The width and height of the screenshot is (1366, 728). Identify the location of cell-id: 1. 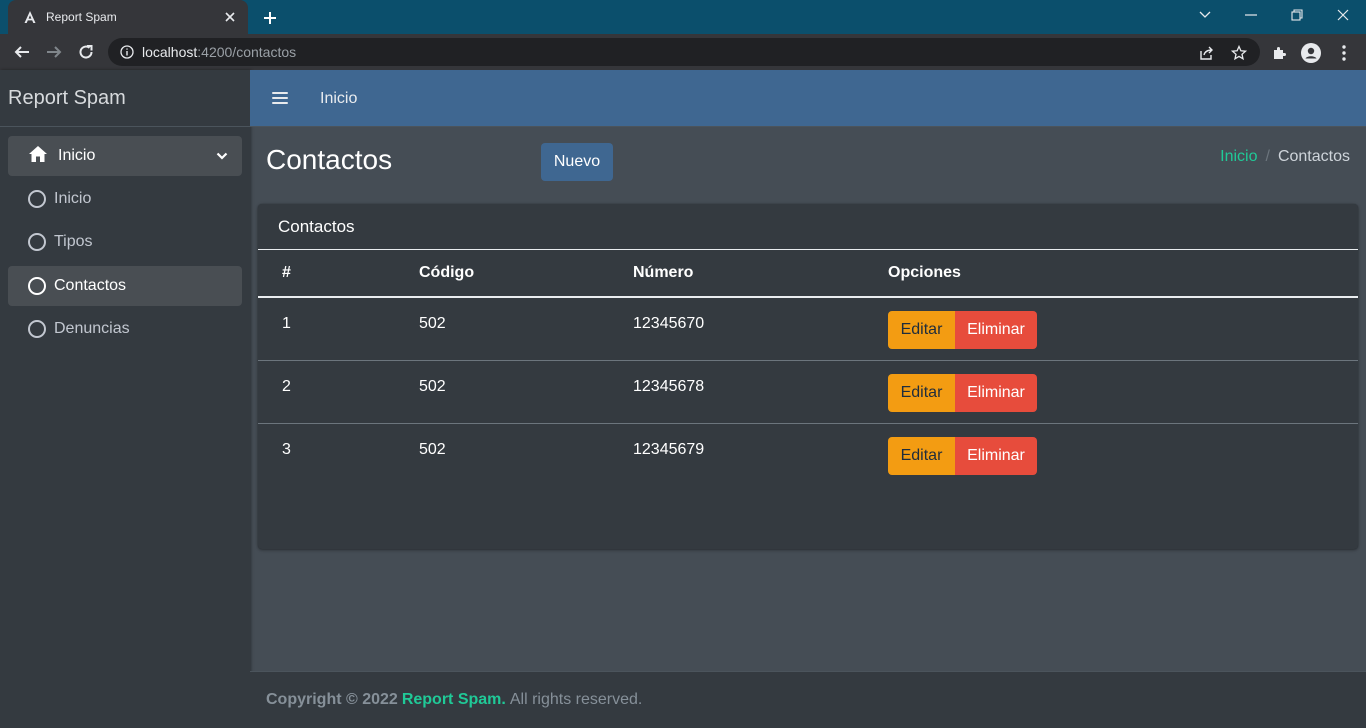
(326, 329).